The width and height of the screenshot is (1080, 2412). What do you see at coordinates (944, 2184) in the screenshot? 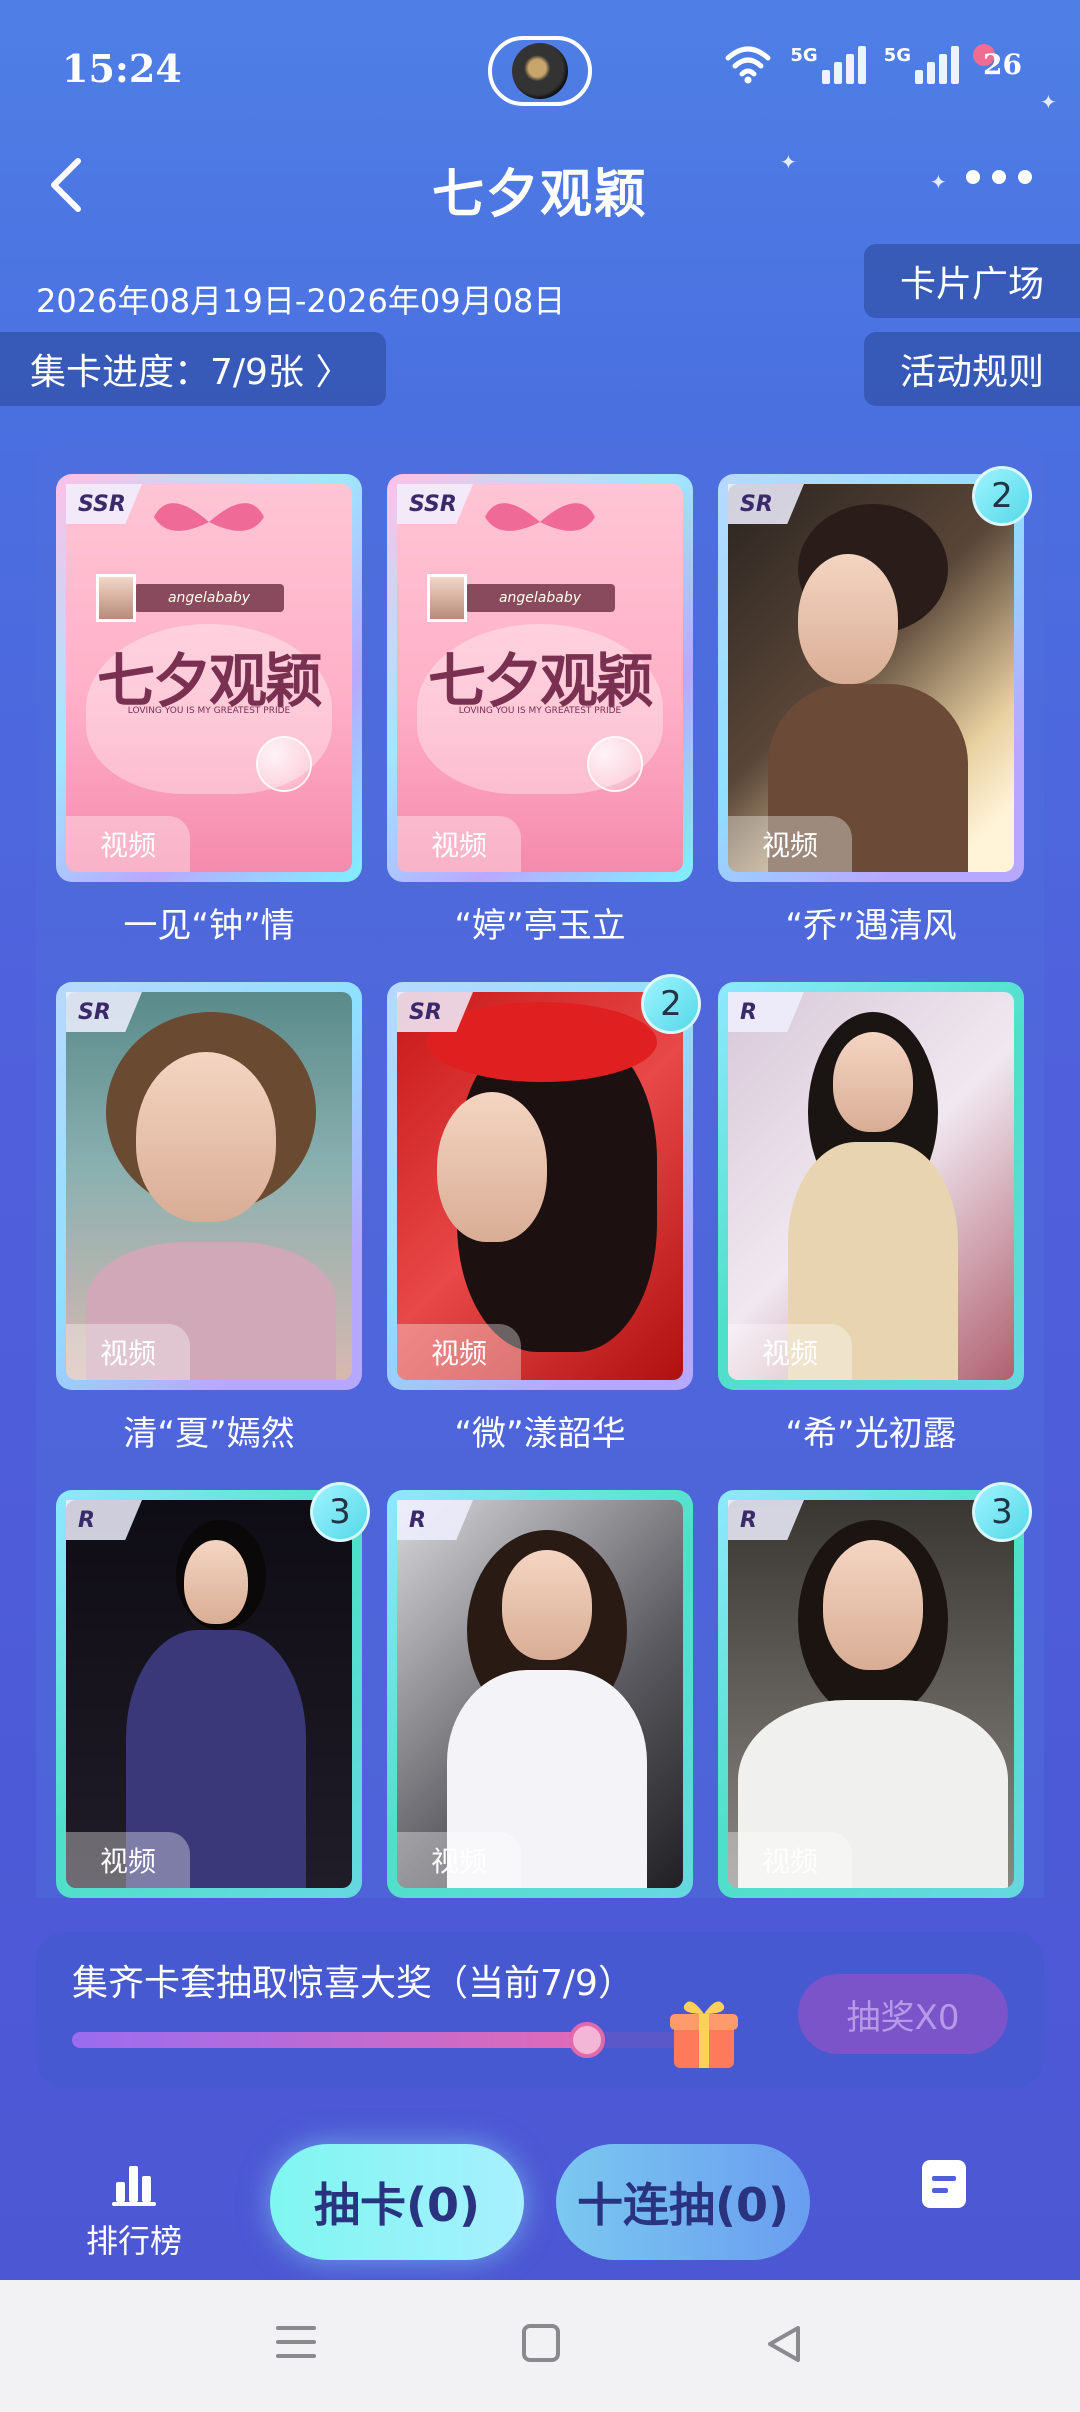
I see `record-note-icon` at bounding box center [944, 2184].